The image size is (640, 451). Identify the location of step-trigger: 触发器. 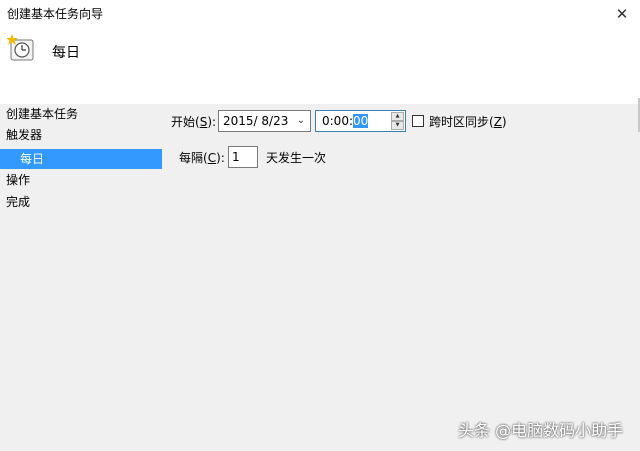
(81, 135).